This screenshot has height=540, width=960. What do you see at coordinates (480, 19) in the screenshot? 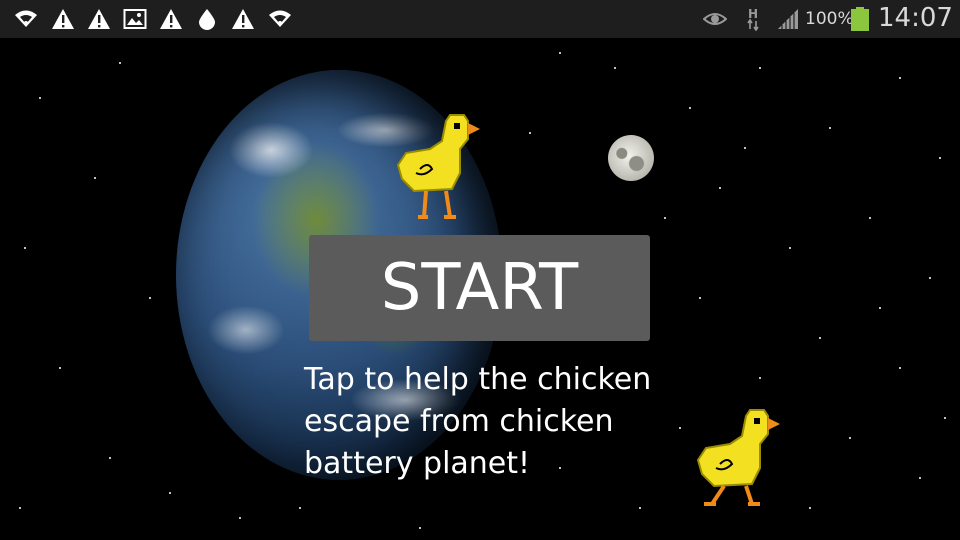
I see `status-bar: H 100% 14:07` at bounding box center [480, 19].